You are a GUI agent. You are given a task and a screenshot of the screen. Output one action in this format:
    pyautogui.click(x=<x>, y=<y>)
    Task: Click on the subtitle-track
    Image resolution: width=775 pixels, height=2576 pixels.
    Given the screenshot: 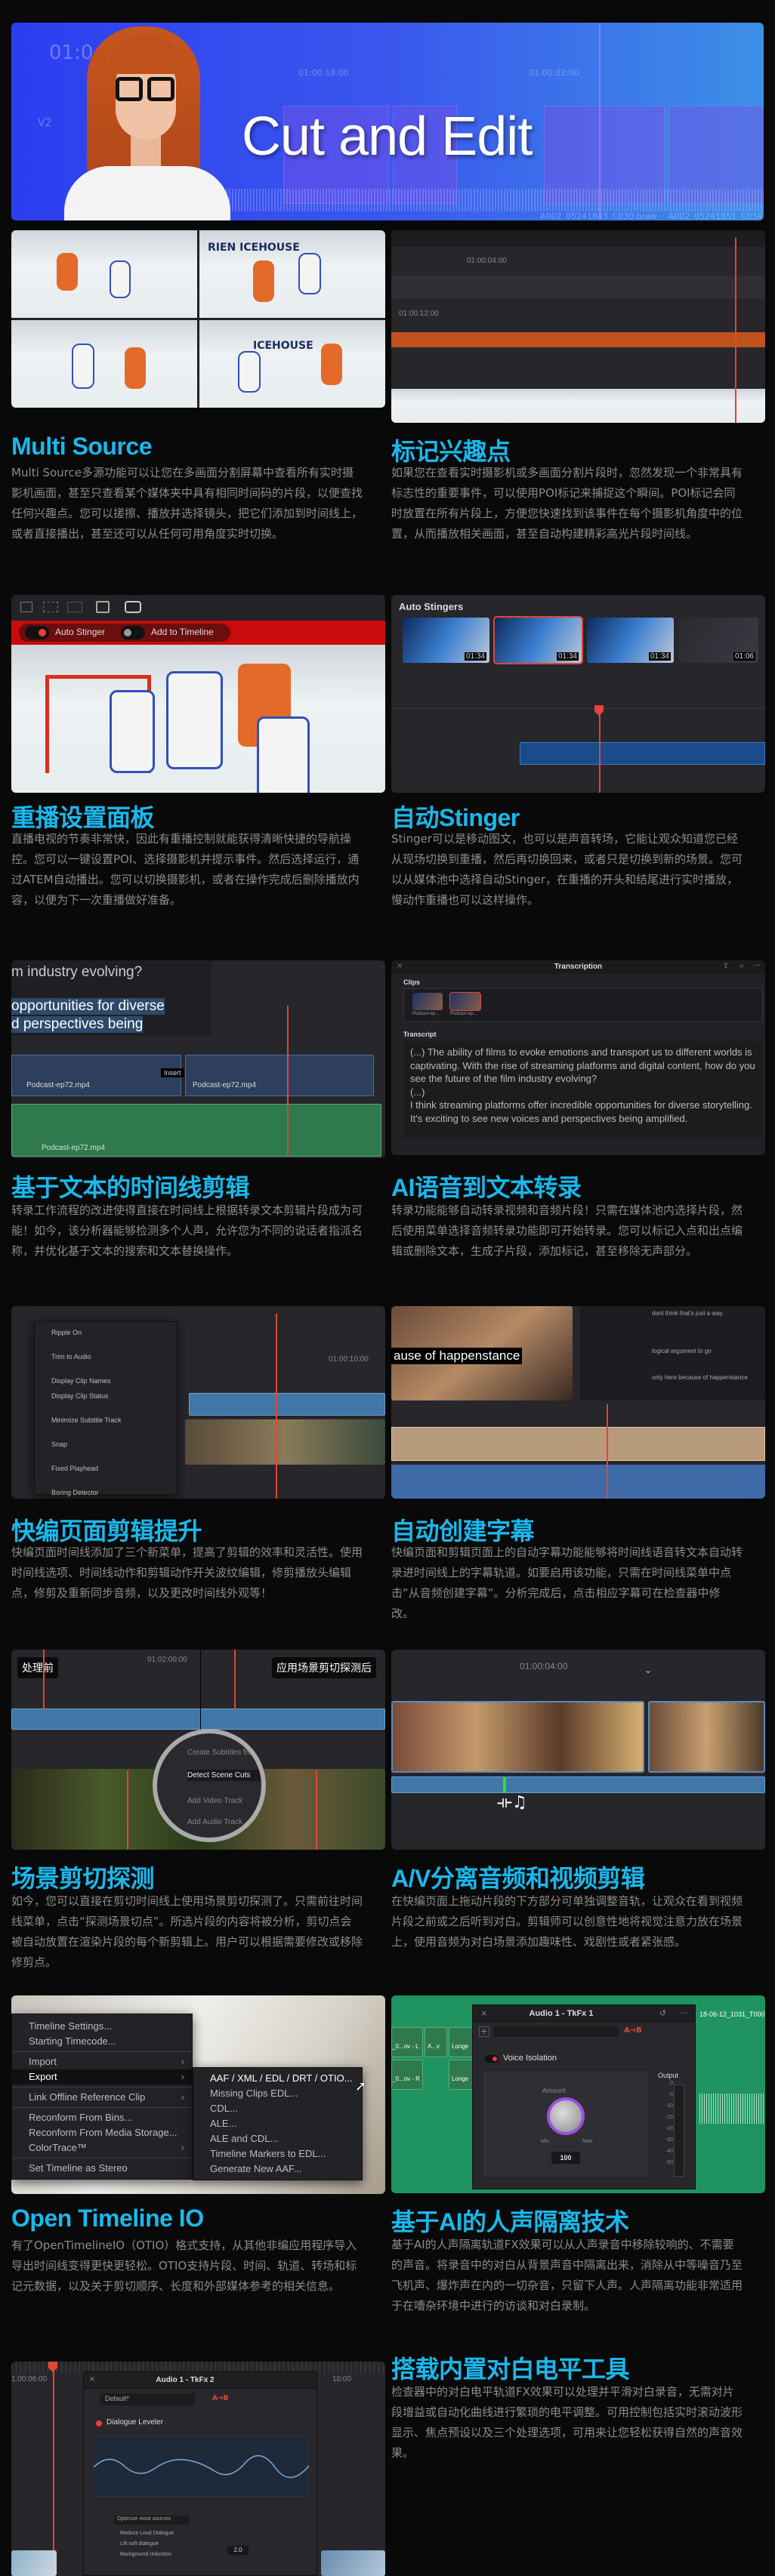 What is the action you would take?
    pyautogui.click(x=578, y=1444)
    